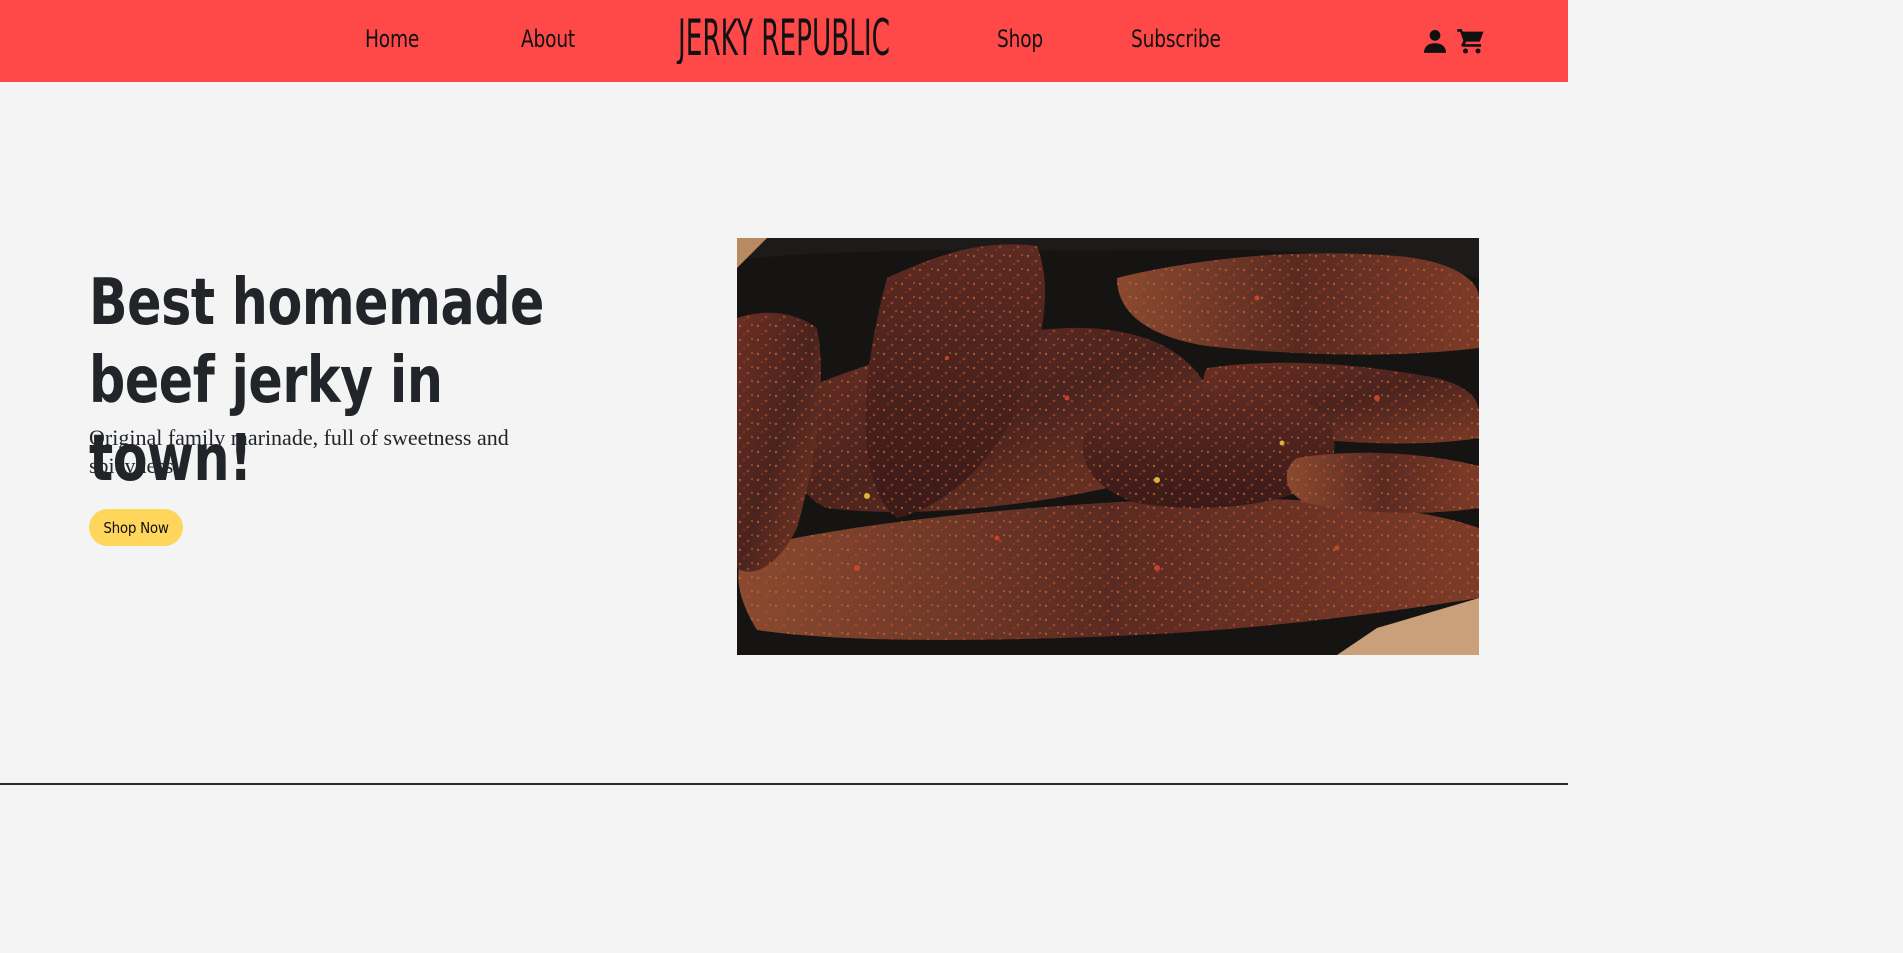 This screenshot has height=953, width=1903. Describe the element at coordinates (1176, 39) in the screenshot. I see `nav-link-subscribe: Subscribe` at that location.